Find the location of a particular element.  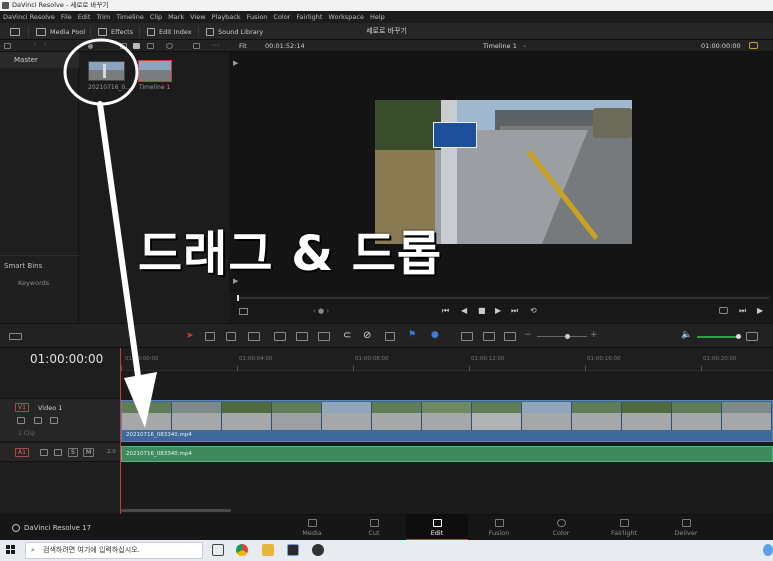

clip-thumbnail-timeline is located at coordinates (155, 71).